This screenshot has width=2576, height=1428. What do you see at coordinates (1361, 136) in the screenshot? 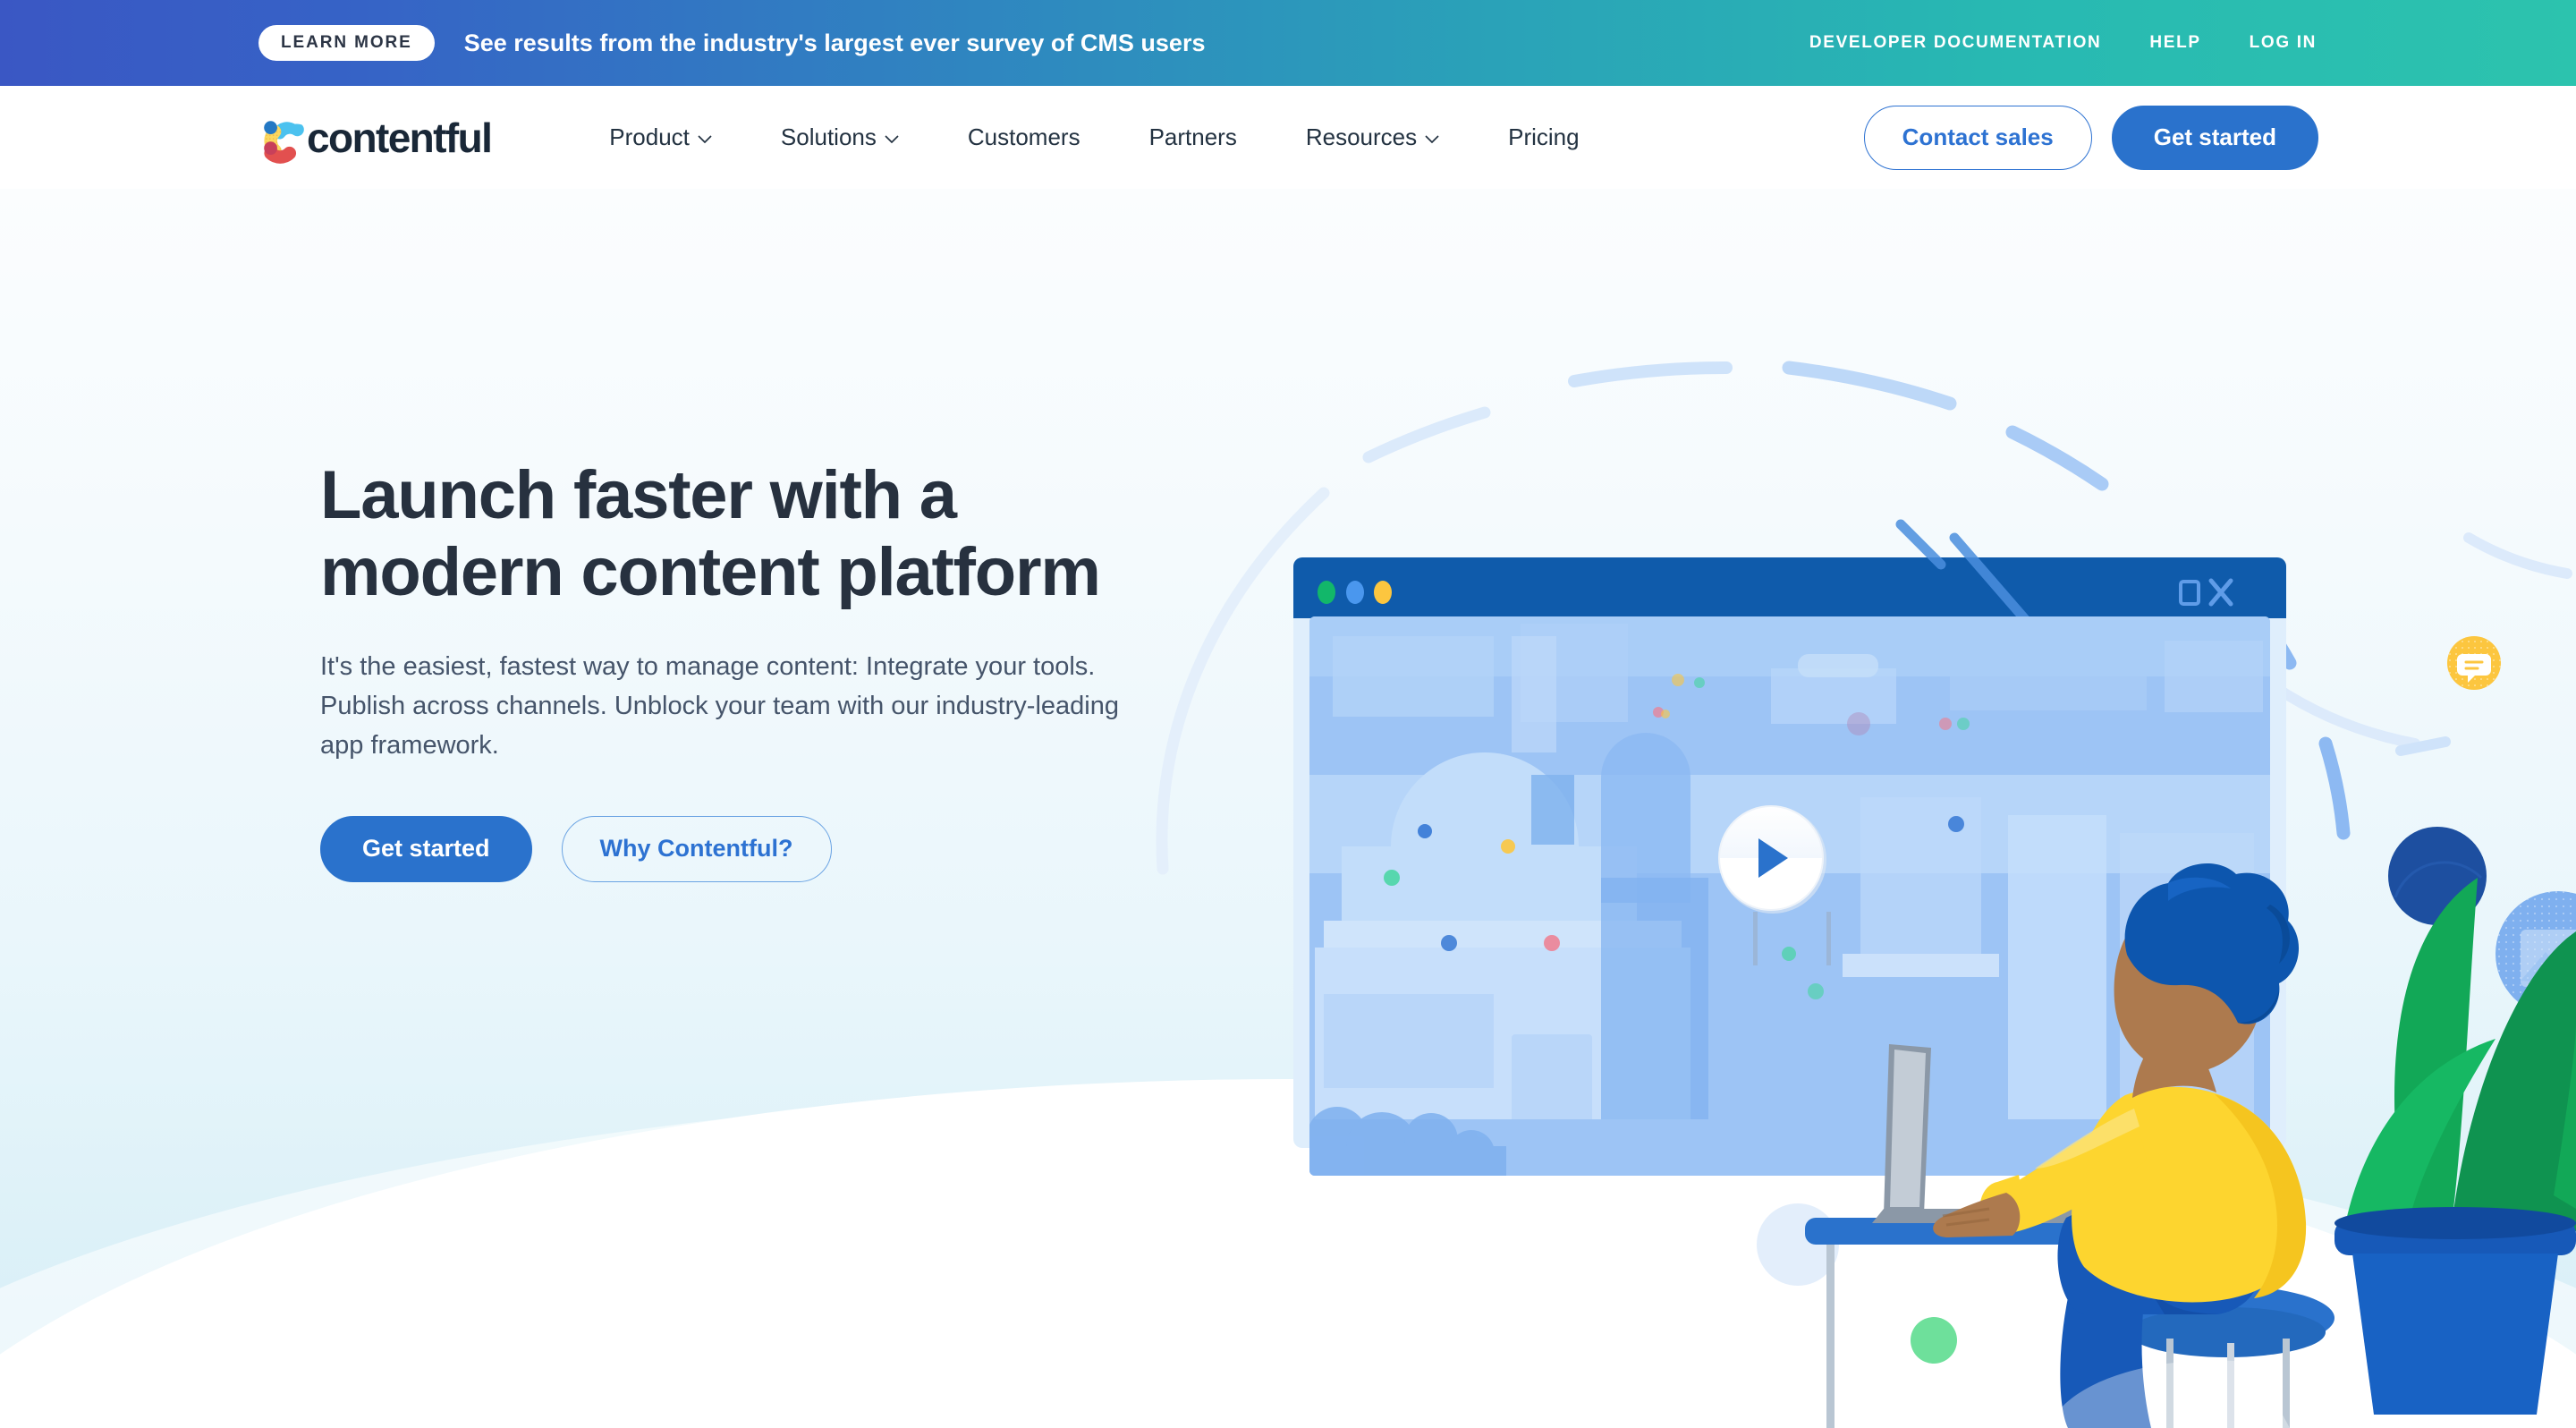
I see `nav-item-resources-label: Resources` at bounding box center [1361, 136].